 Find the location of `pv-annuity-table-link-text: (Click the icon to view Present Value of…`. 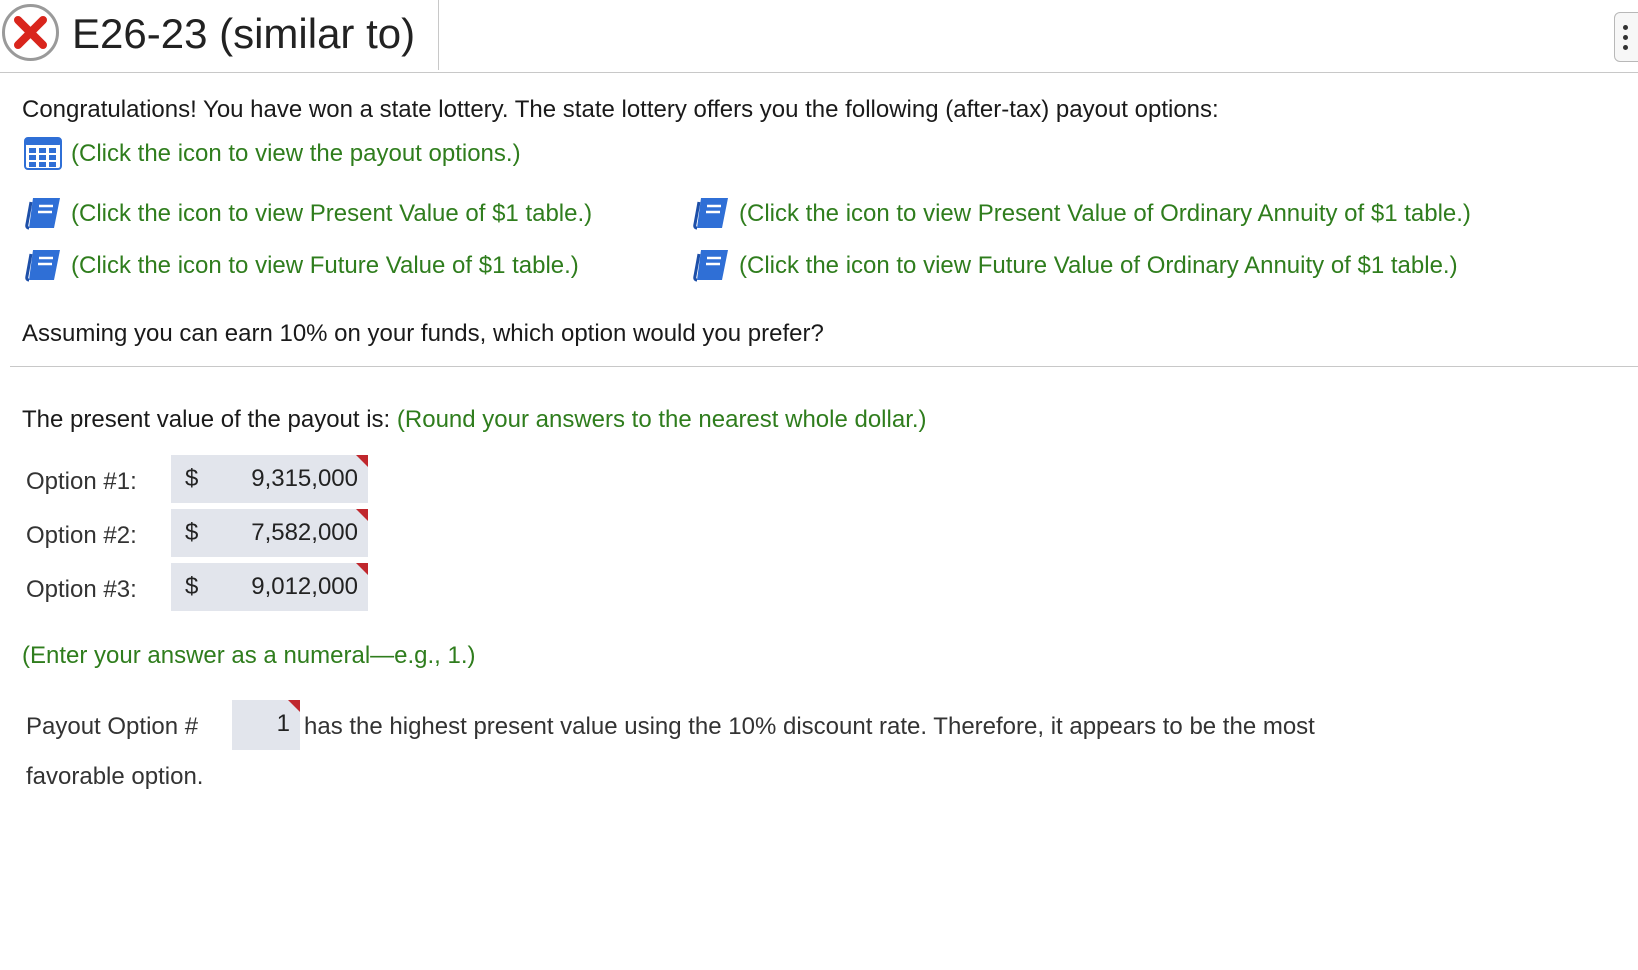

pv-annuity-table-link-text: (Click the icon to view Present Value of… is located at coordinates (1105, 214).